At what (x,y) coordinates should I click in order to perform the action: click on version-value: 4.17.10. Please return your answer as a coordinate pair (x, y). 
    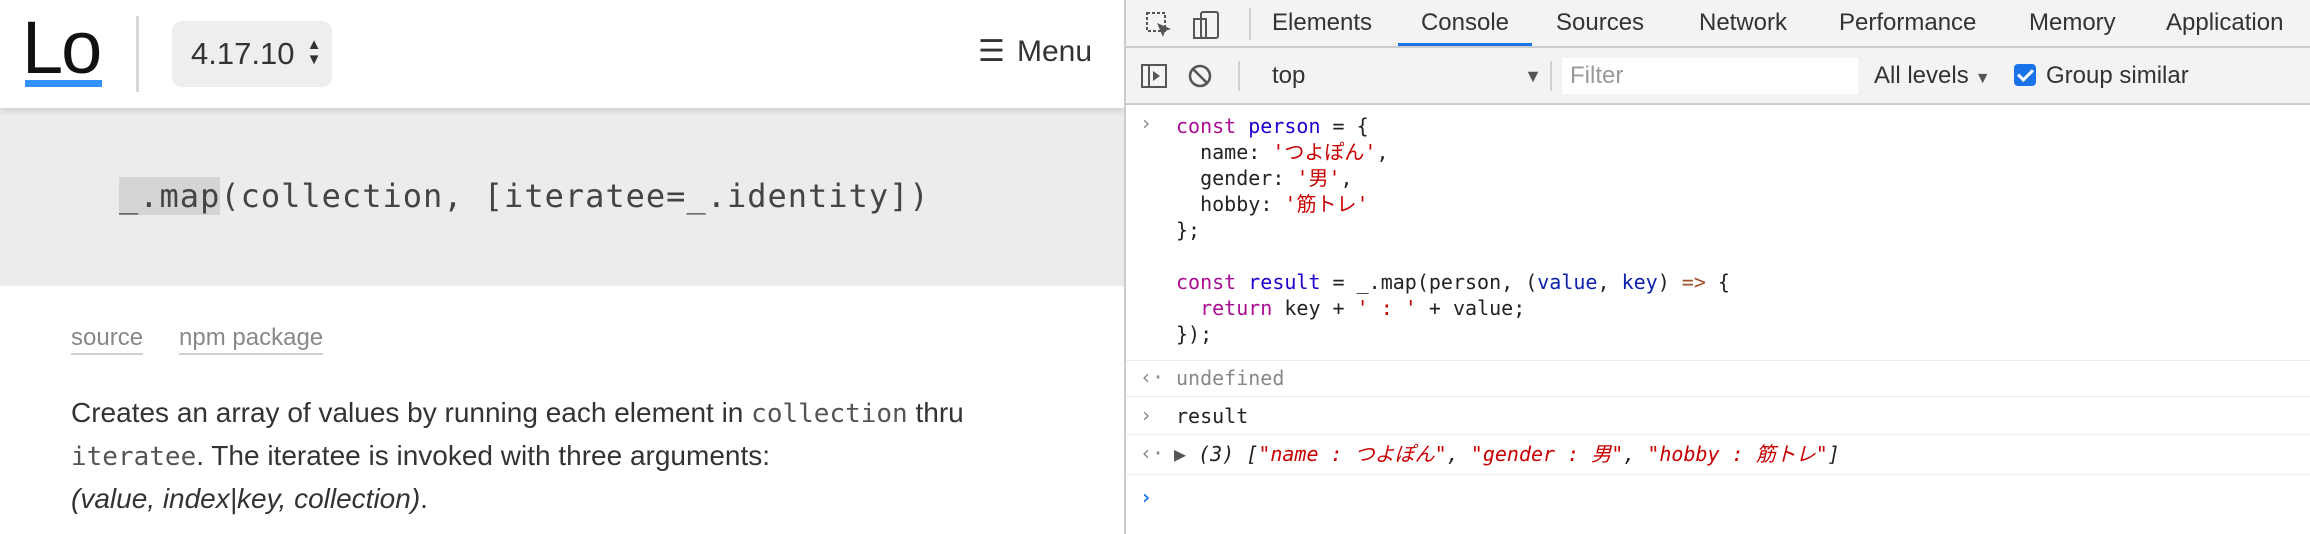
    Looking at the image, I should click on (243, 53).